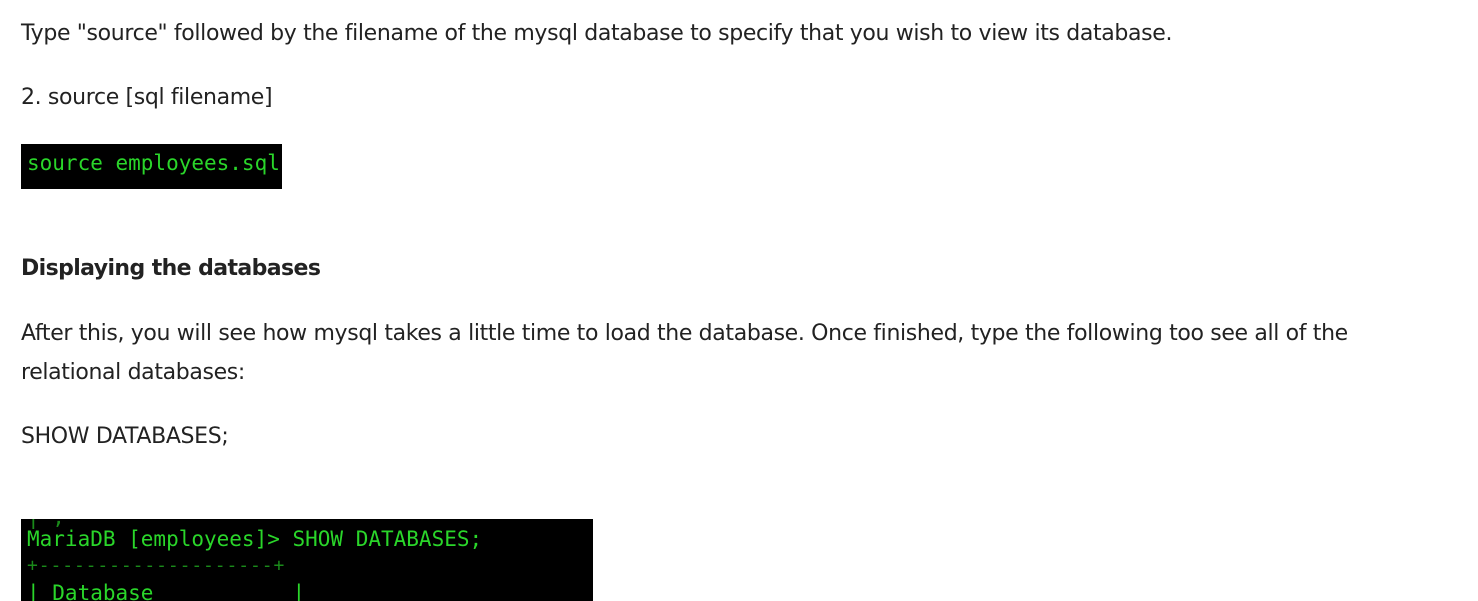 The width and height of the screenshot is (1478, 601). What do you see at coordinates (166, 591) in the screenshot?
I see `table-header-line: | Database |` at bounding box center [166, 591].